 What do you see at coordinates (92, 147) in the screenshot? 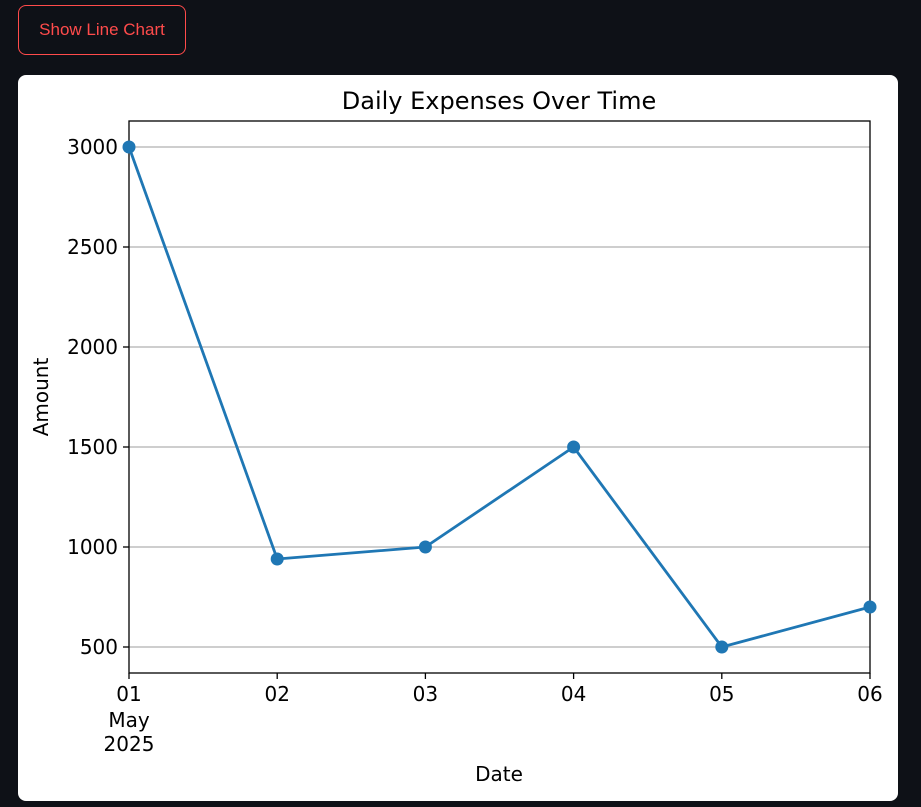
I see `y-tick-label-3000: 3000` at bounding box center [92, 147].